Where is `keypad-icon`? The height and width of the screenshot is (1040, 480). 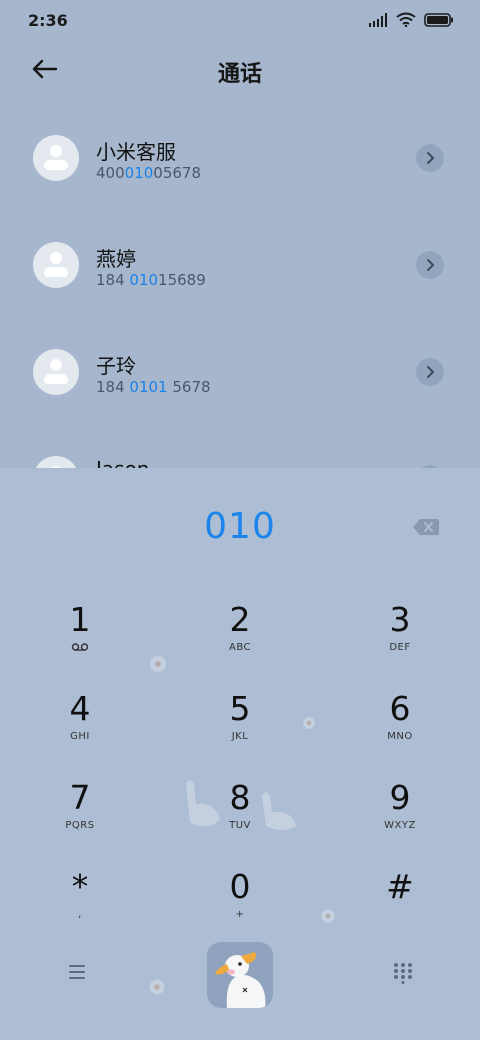 keypad-icon is located at coordinates (403, 973).